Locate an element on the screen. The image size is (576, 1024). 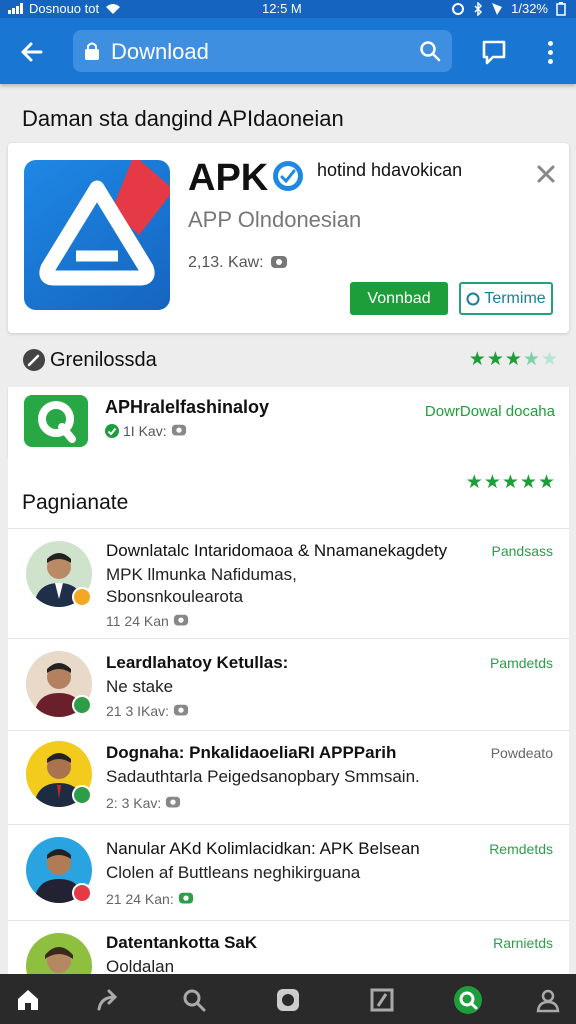
app-logo-icon is located at coordinates (57, 422).